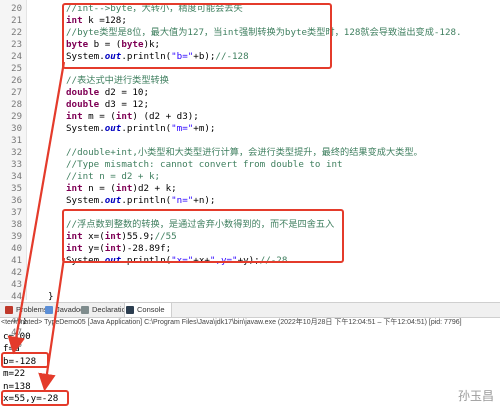  I want to click on annotation-arrows, so click(36, 226).